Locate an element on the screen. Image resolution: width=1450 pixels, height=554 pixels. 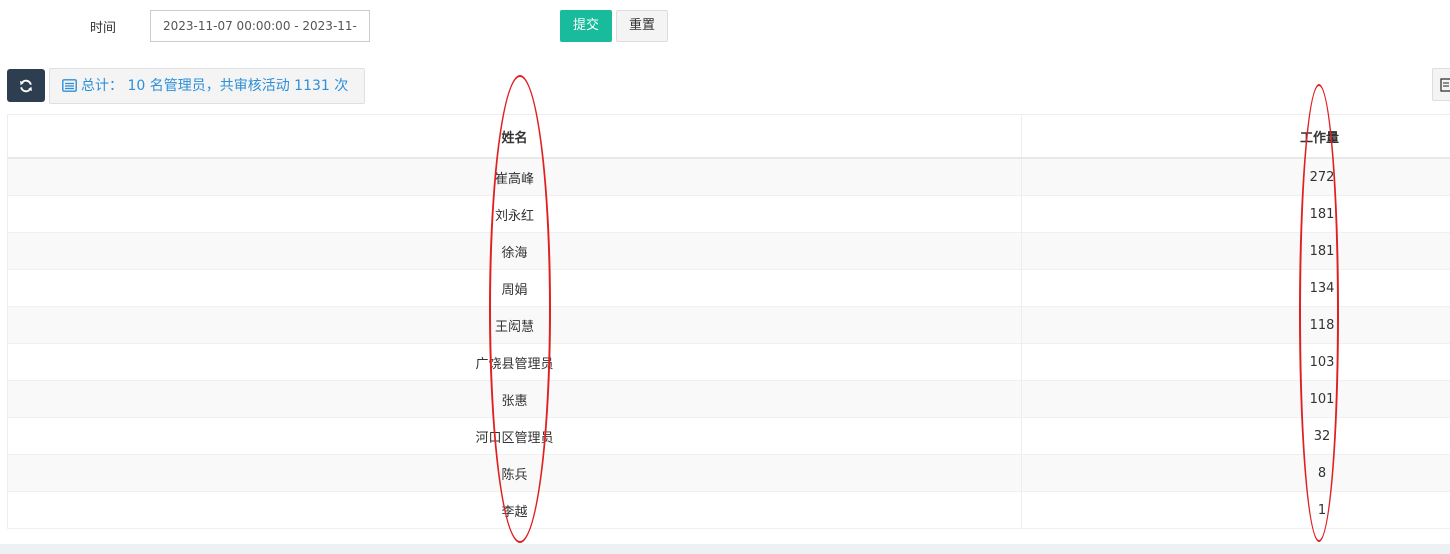
cell-workload: 103 is located at coordinates (1322, 362).